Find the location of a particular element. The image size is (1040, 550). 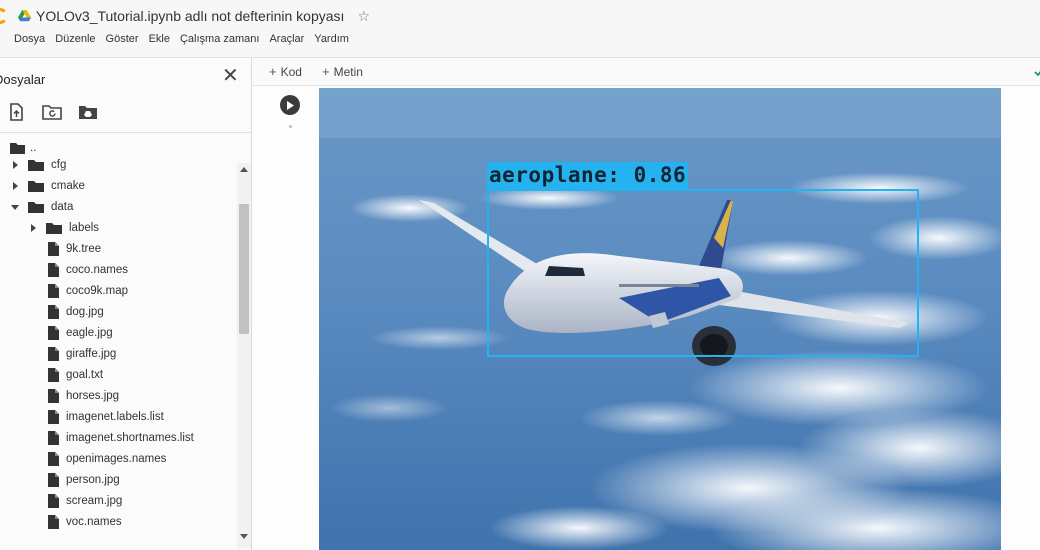

play-icon is located at coordinates (290, 105).